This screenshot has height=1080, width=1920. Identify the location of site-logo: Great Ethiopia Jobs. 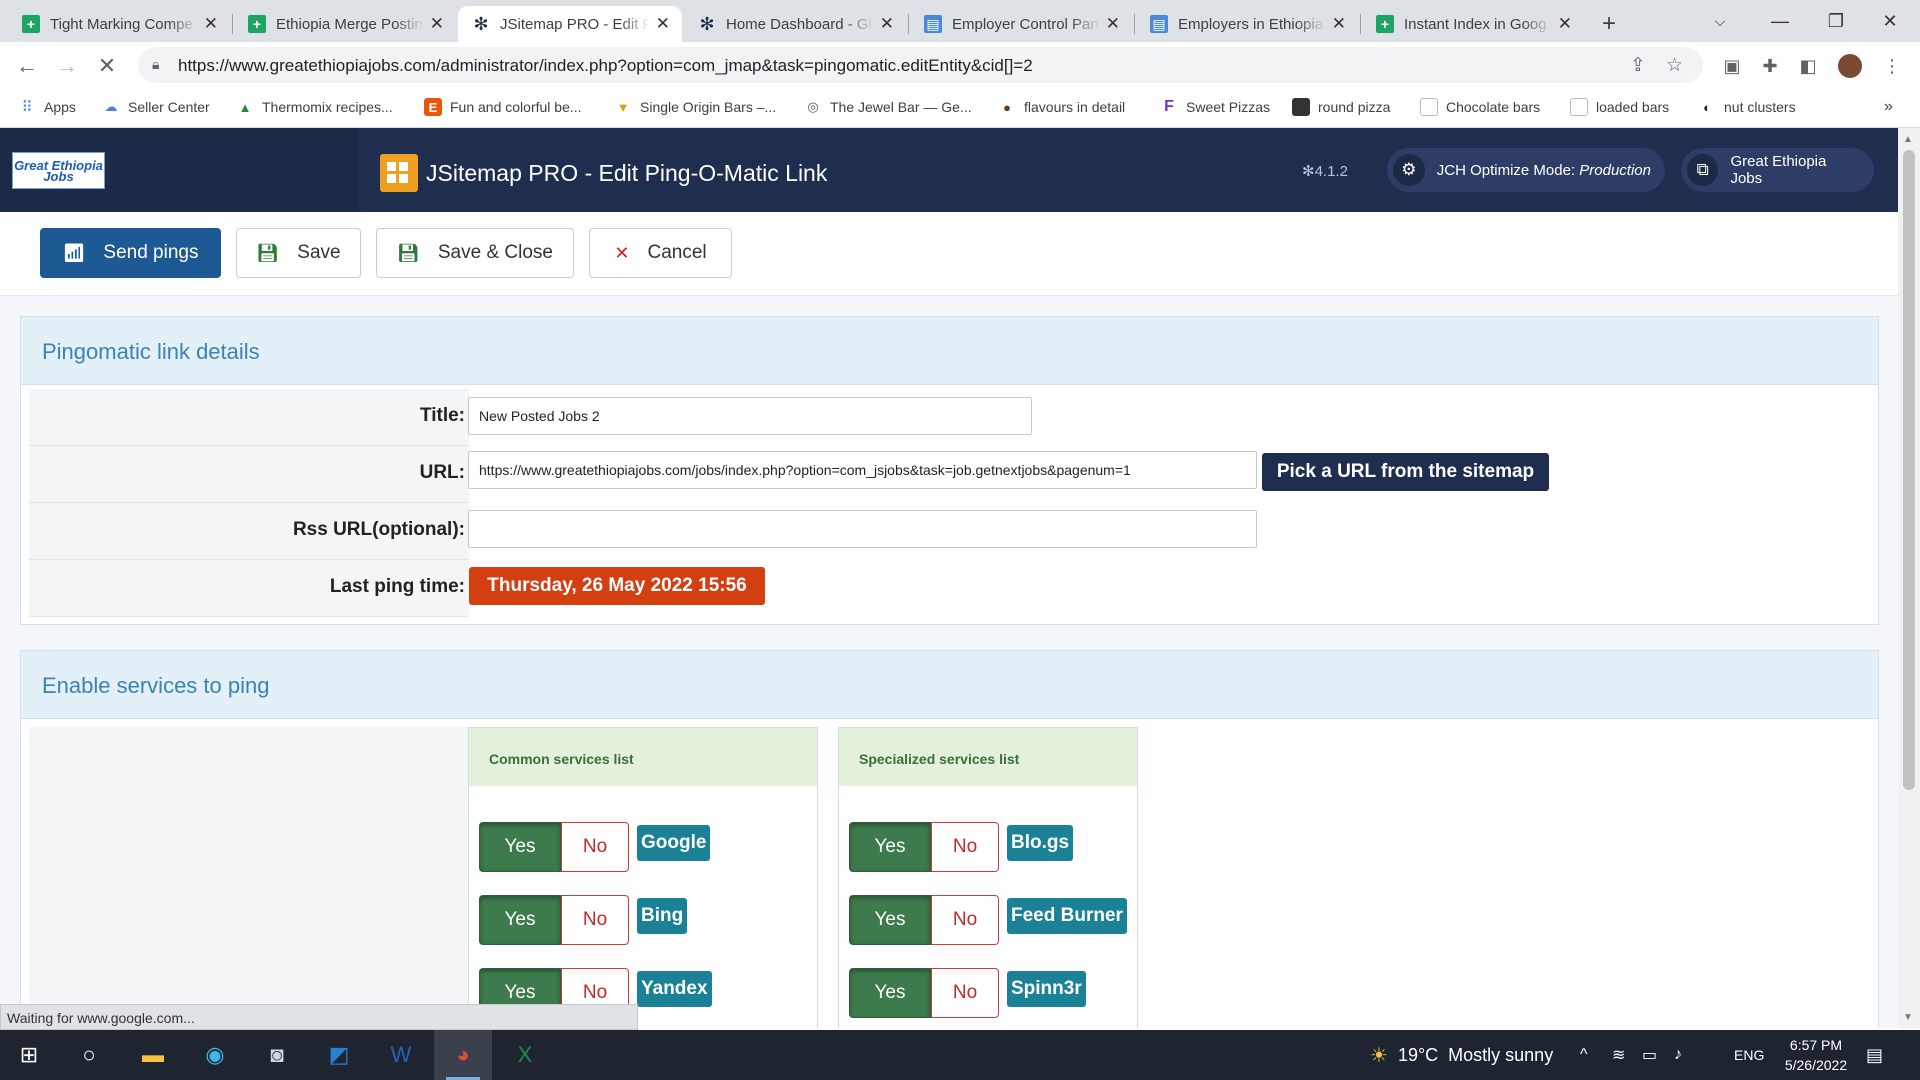
(58, 170).